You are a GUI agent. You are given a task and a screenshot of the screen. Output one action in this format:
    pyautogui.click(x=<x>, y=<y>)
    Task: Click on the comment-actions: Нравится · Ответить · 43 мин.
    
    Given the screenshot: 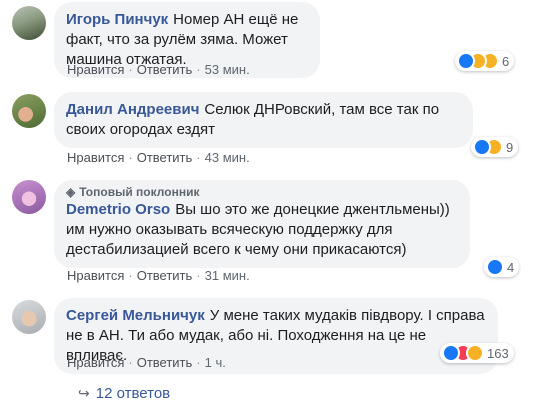 What is the action you would take?
    pyautogui.click(x=158, y=157)
    